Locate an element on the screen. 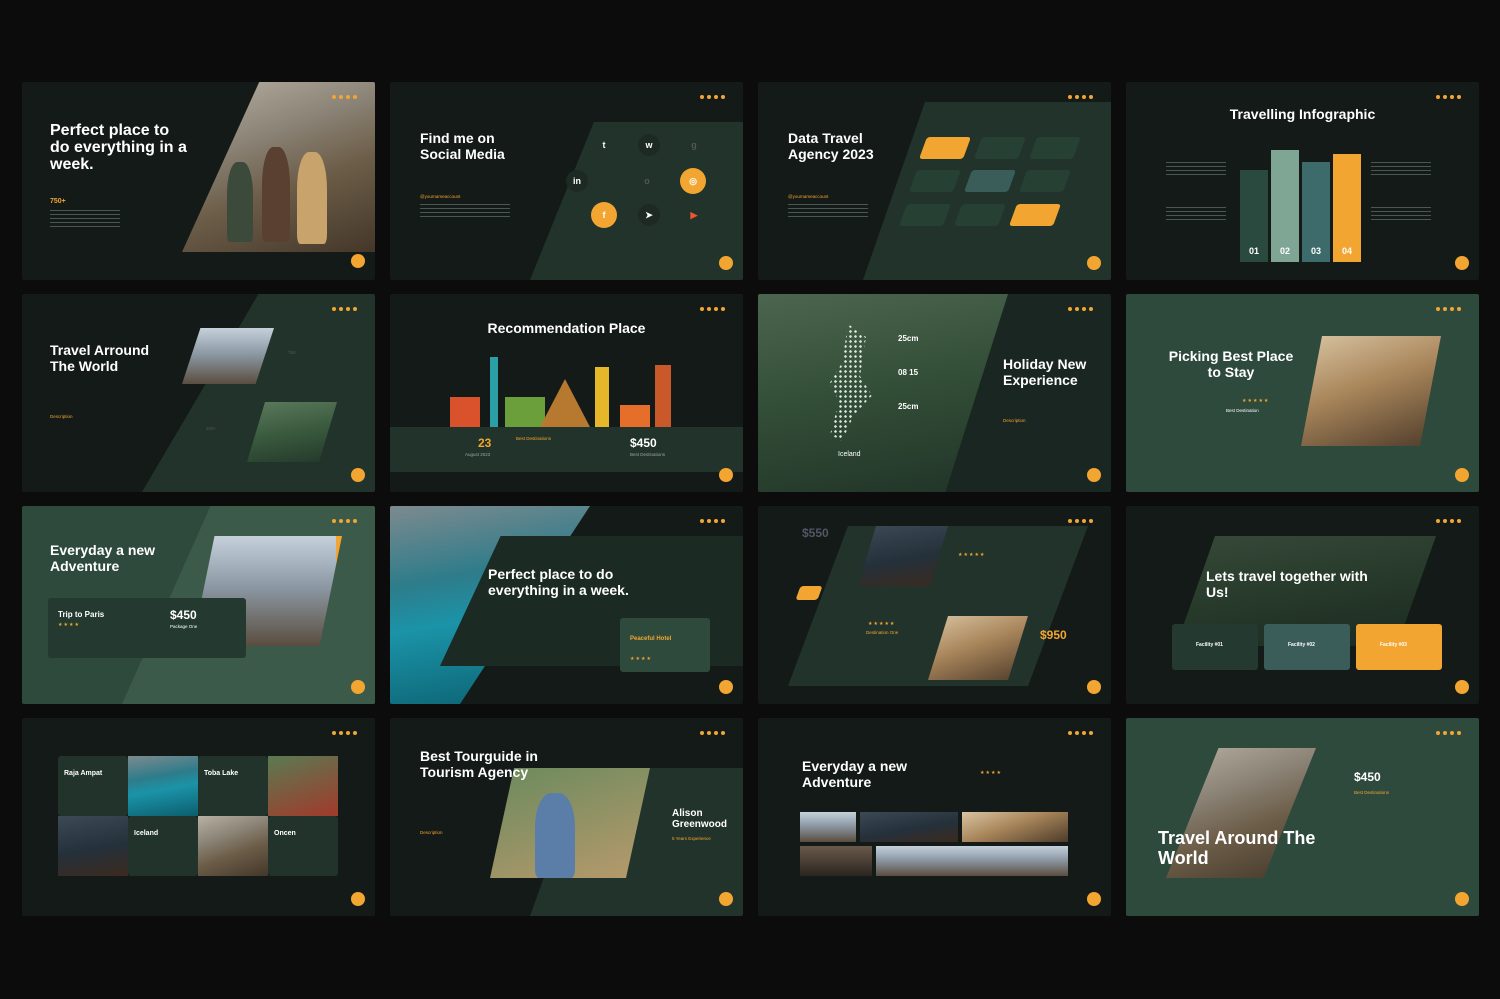 This screenshot has width=1500, height=999. social-text is located at coordinates (465, 211).